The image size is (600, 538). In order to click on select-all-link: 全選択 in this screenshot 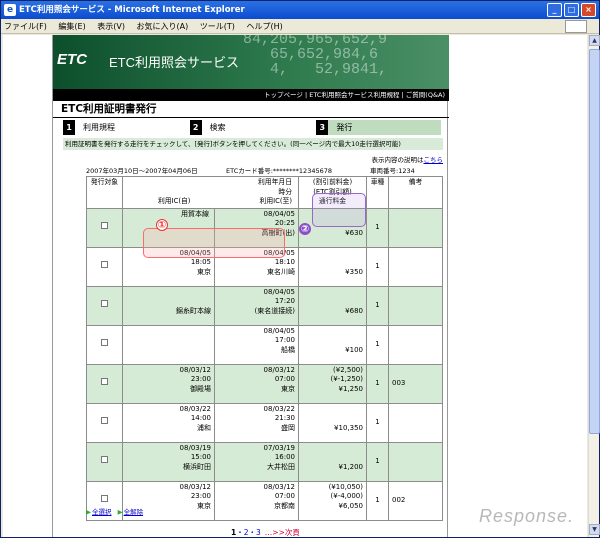, I will do `click(102, 512)`.